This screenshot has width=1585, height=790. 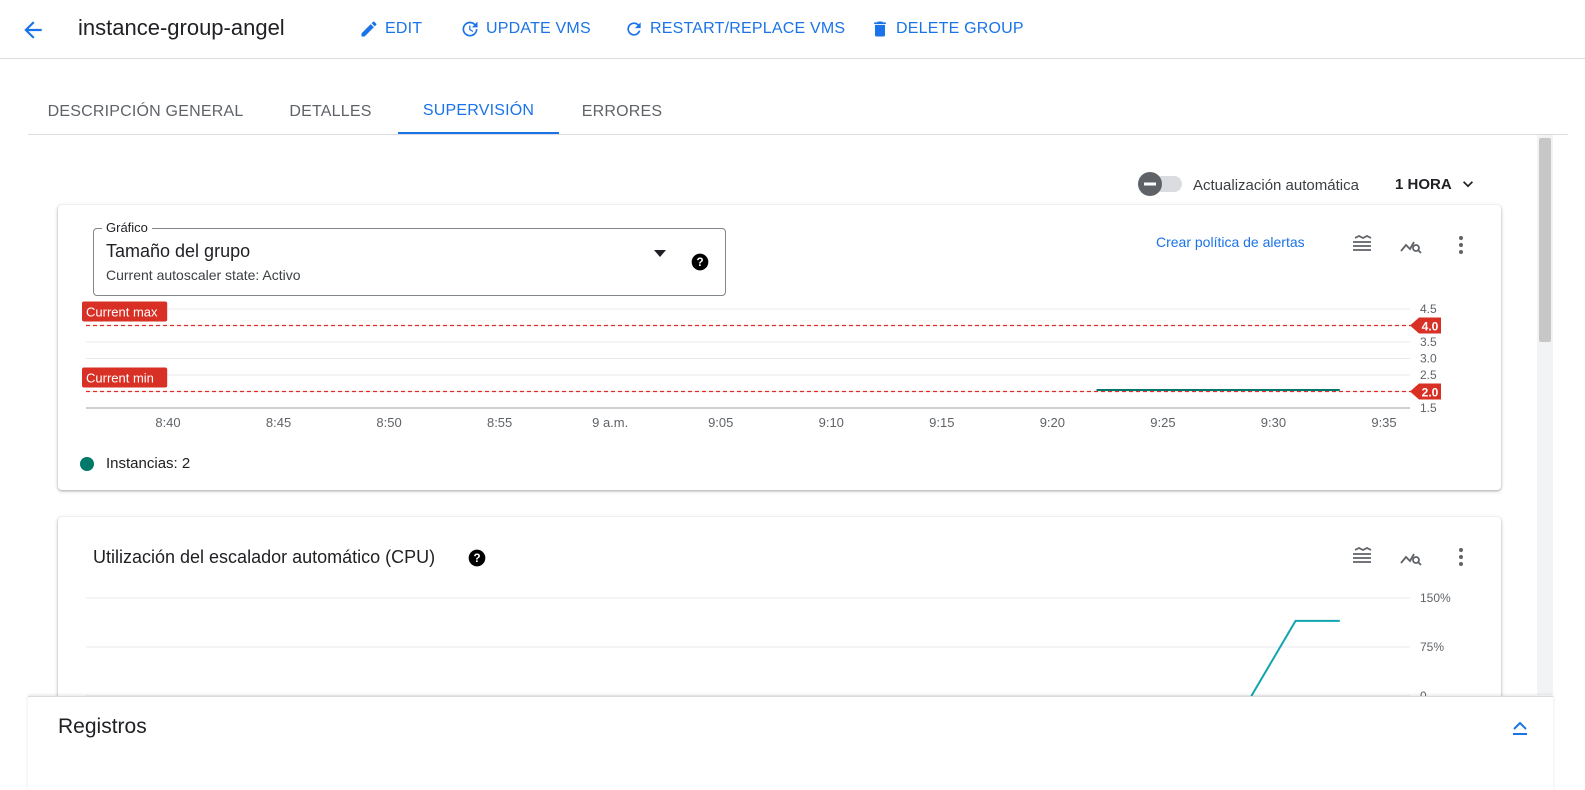 I want to click on cpu-utilization-chart: 150%75%0, so click(x=768, y=647).